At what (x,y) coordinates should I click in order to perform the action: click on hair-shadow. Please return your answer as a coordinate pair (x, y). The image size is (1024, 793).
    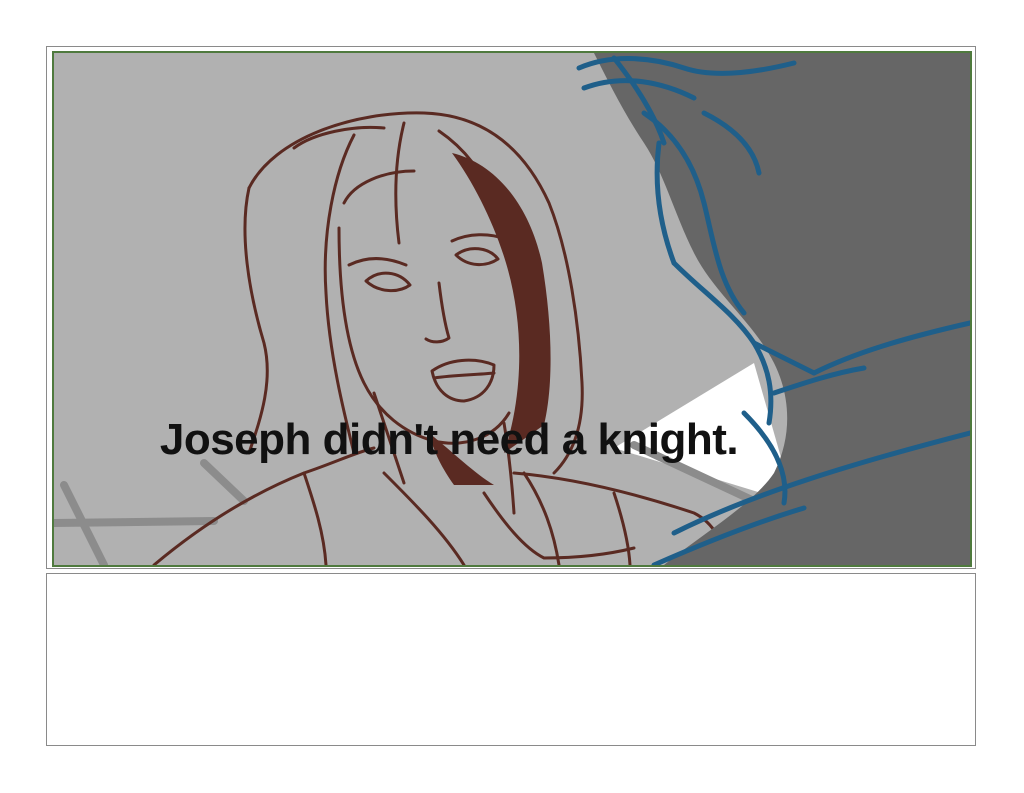
    Looking at the image, I should click on (501, 303).